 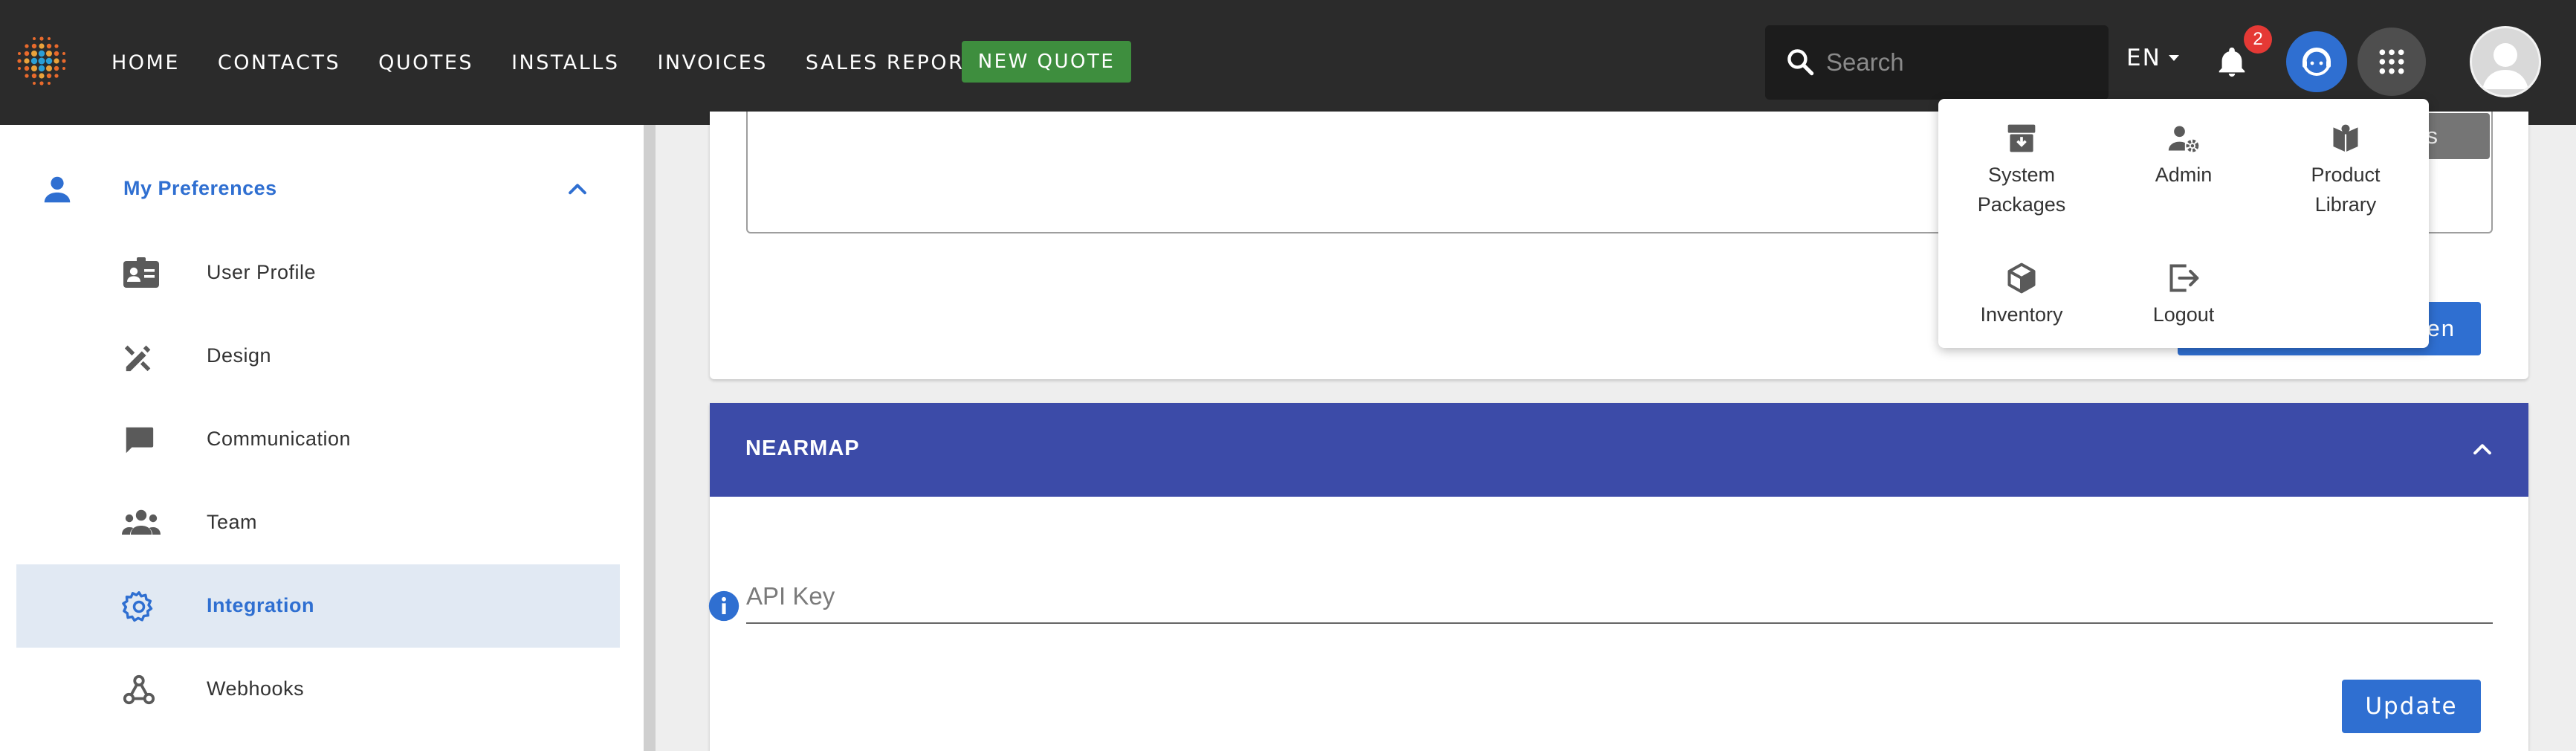 What do you see at coordinates (322, 188) in the screenshot?
I see `my-preferences-header: My Preferences` at bounding box center [322, 188].